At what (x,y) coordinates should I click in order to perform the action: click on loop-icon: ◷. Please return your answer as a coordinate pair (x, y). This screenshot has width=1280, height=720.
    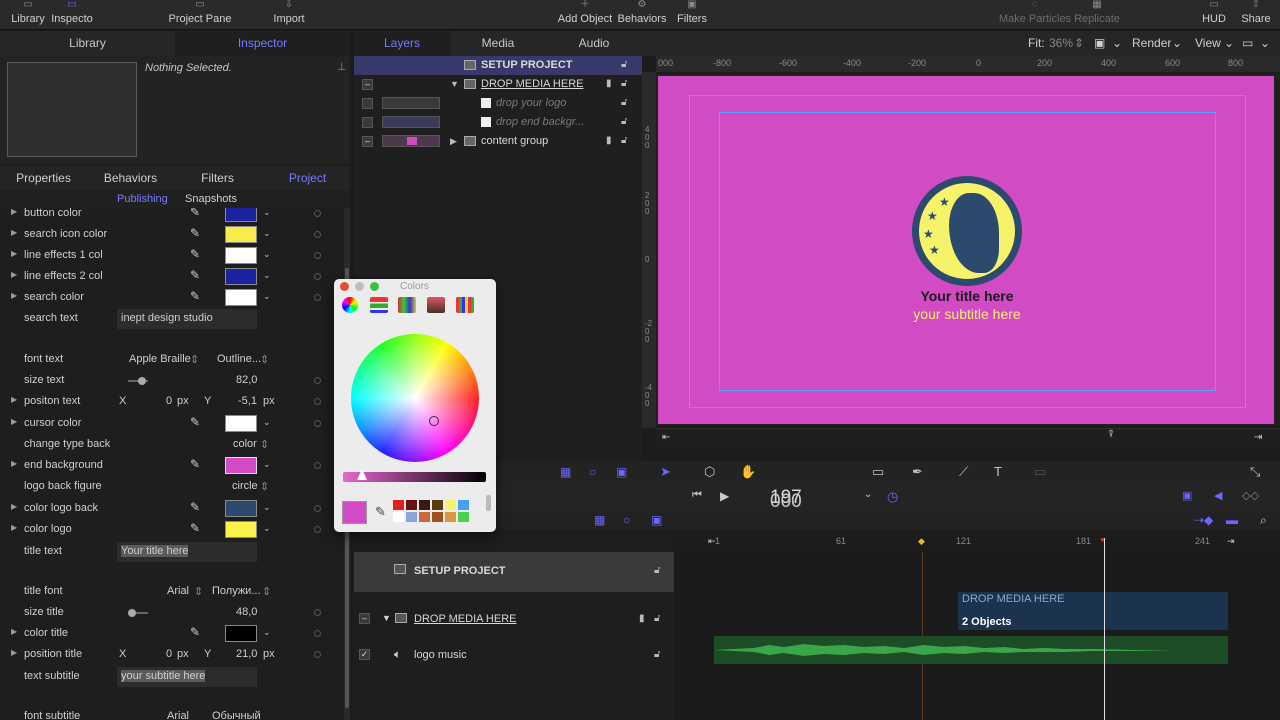
    Looking at the image, I should click on (892, 497).